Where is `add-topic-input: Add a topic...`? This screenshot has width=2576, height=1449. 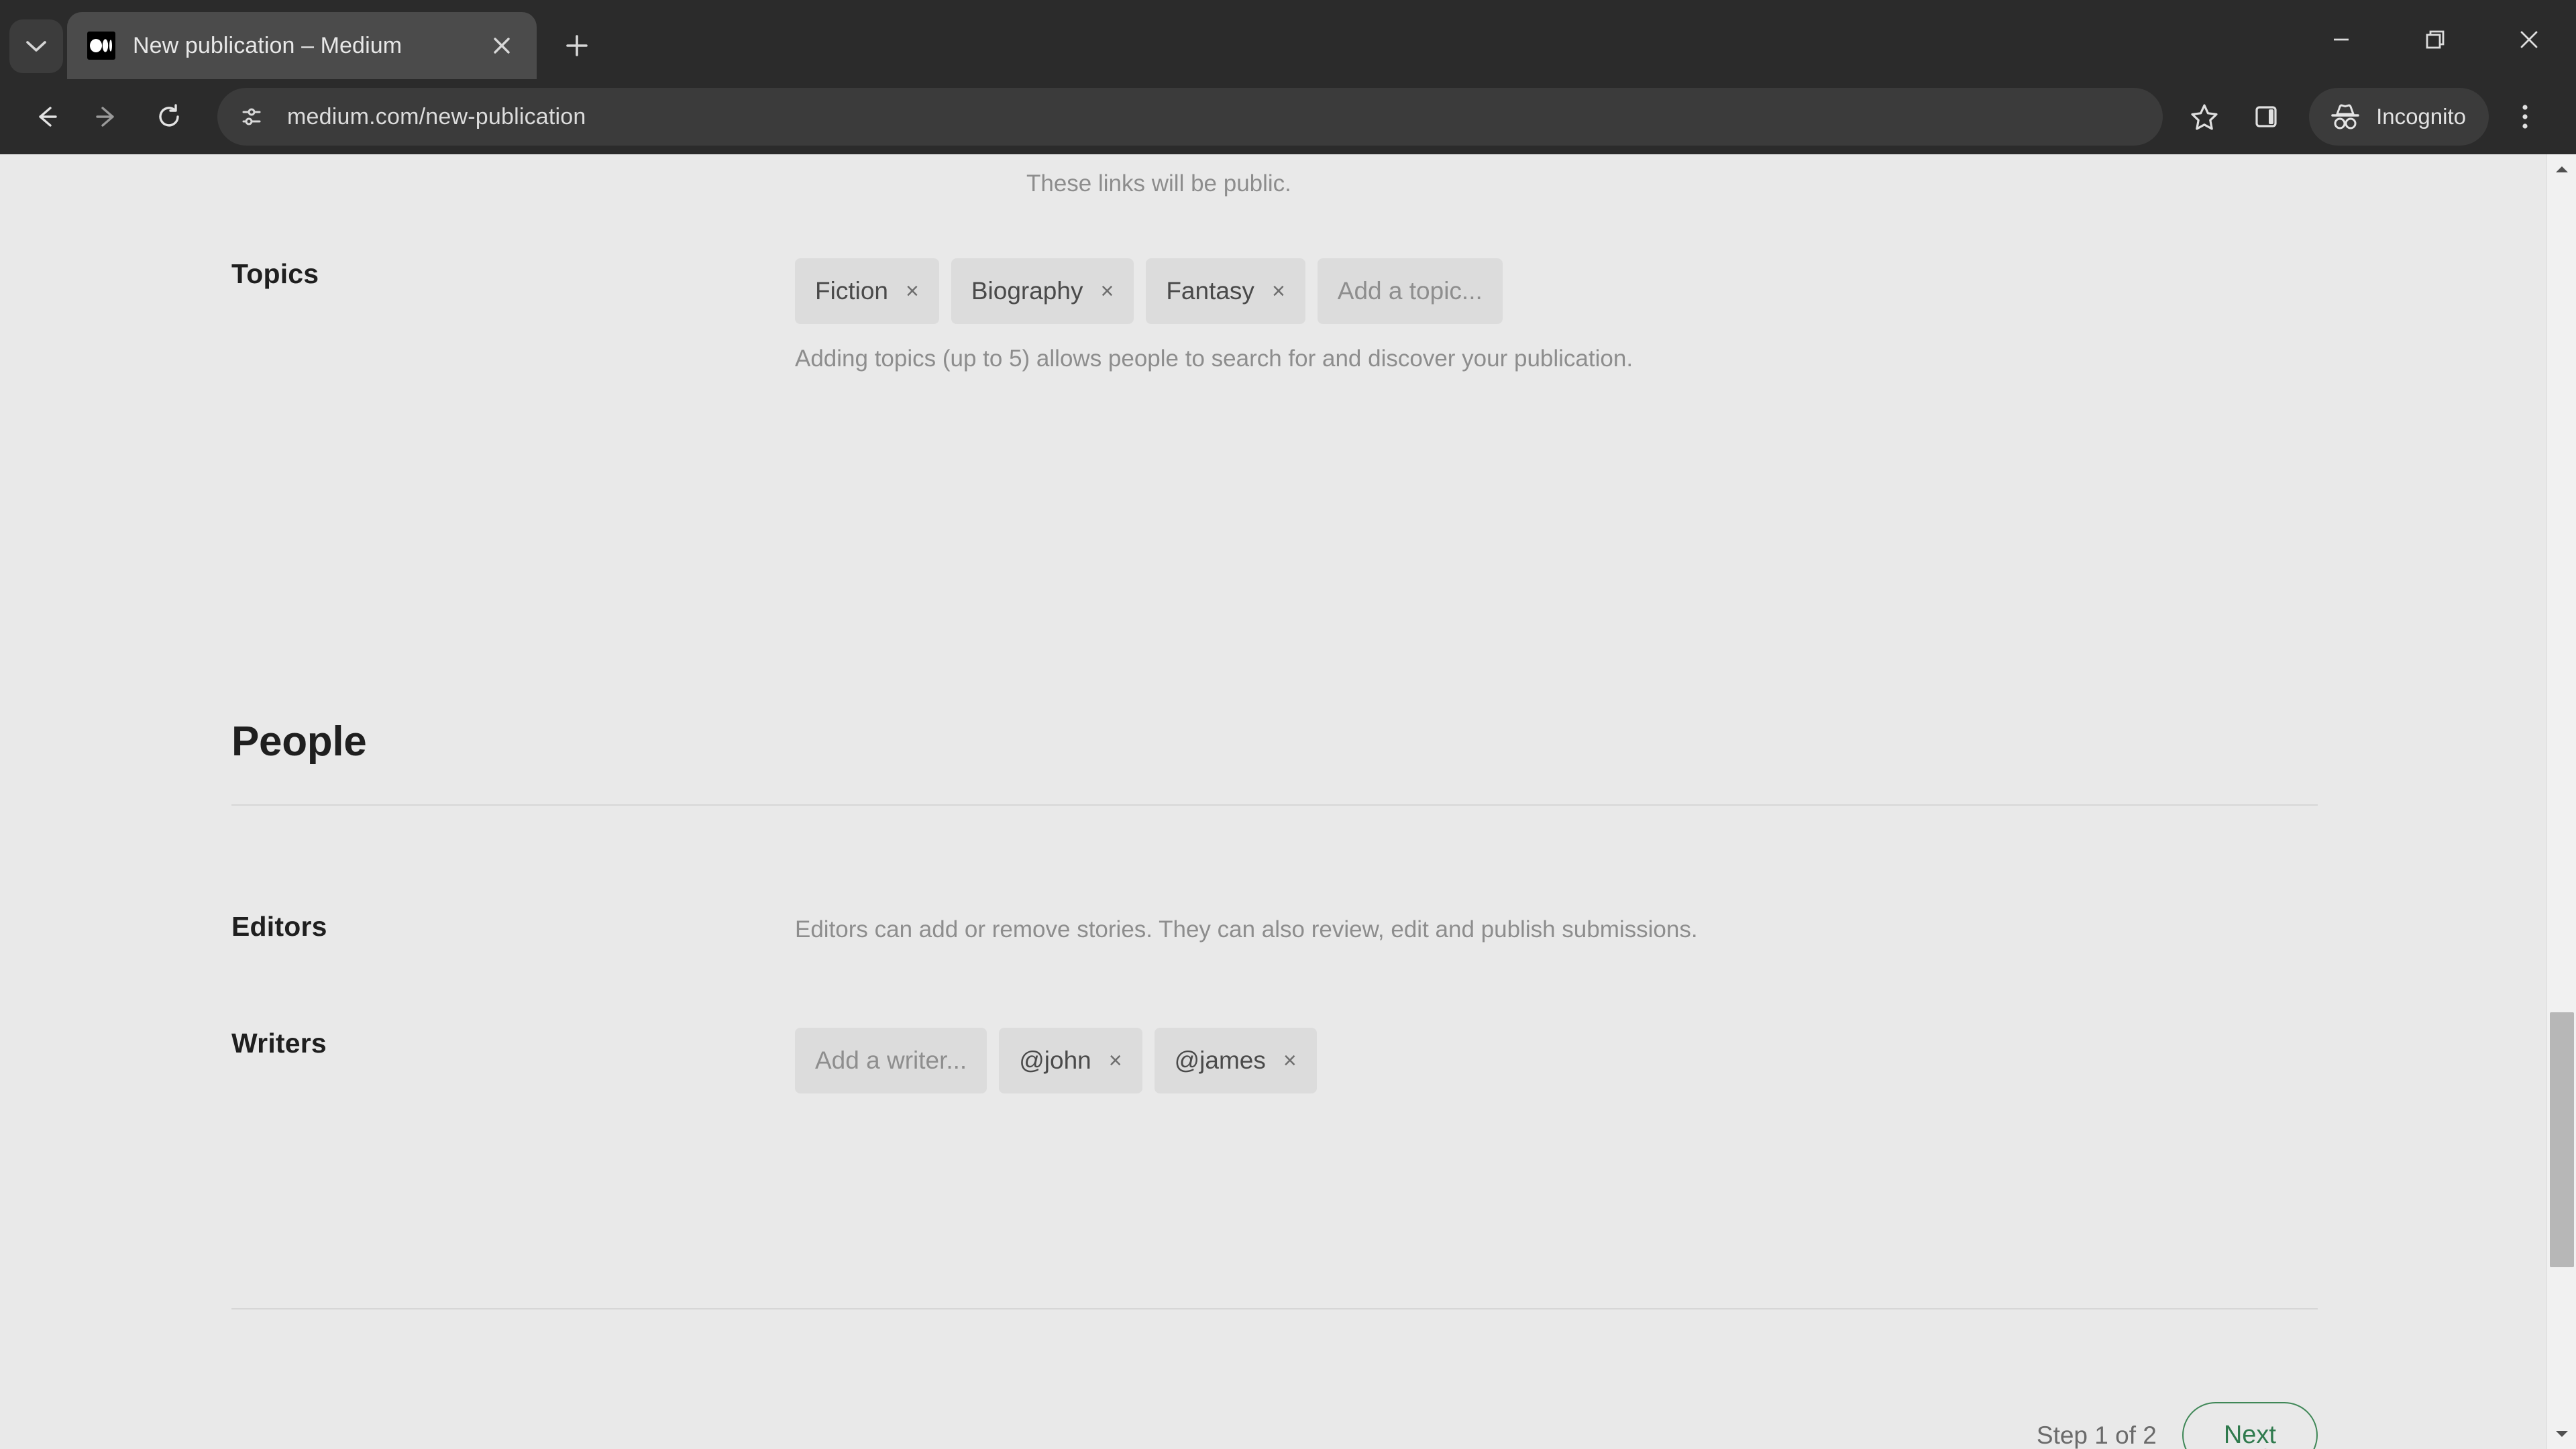
add-topic-input: Add a topic... is located at coordinates (1410, 291).